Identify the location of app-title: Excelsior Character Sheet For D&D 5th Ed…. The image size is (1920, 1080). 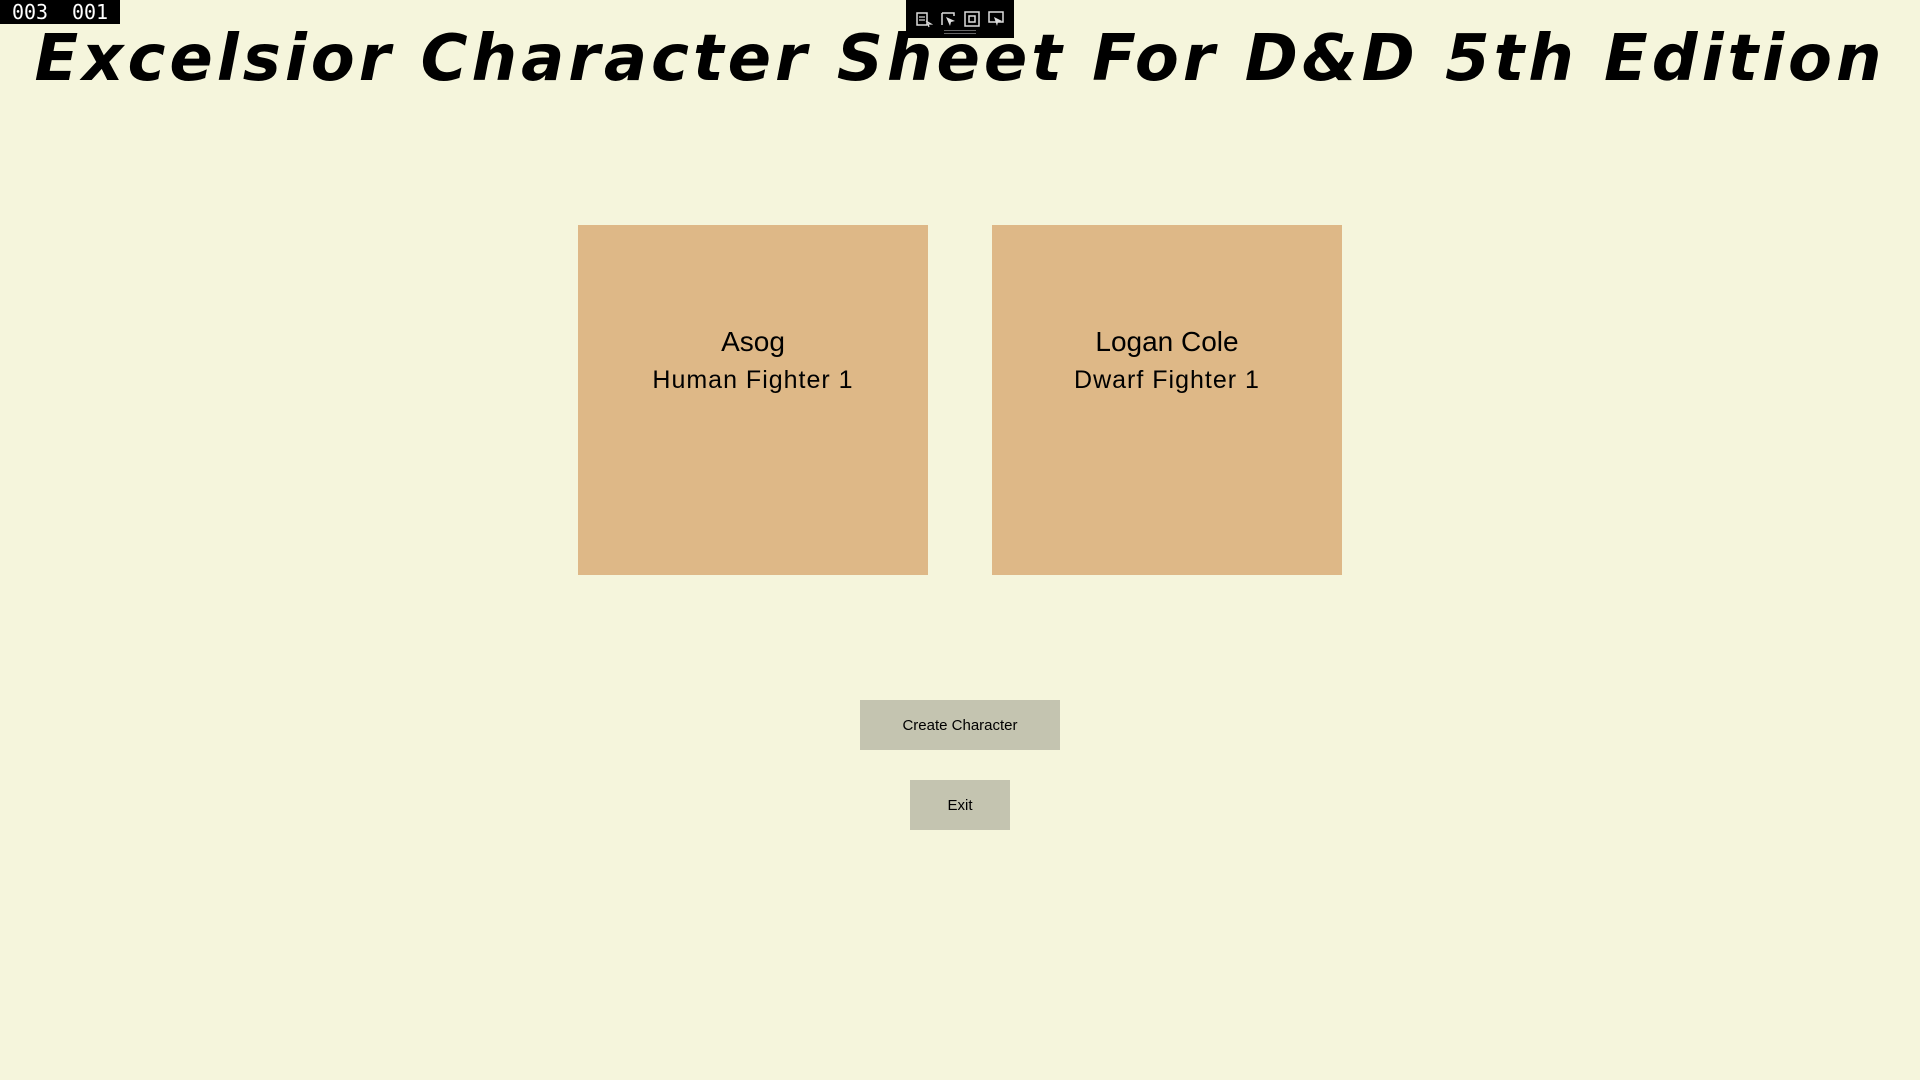
(960, 59).